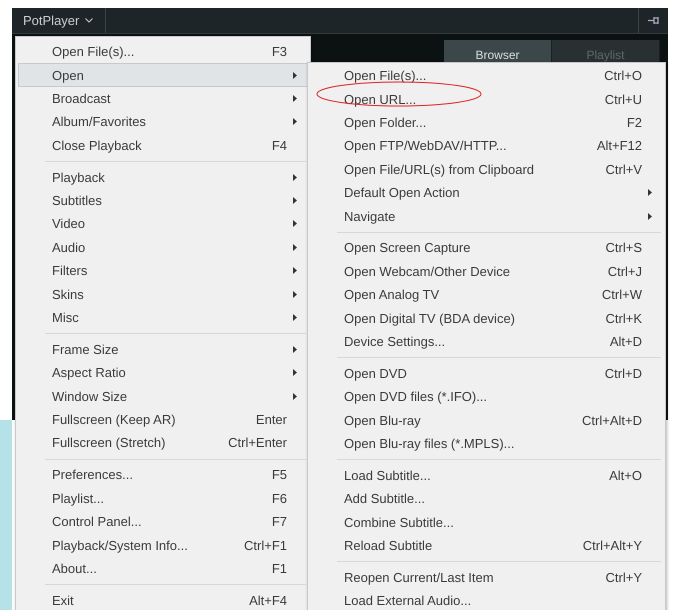  I want to click on menu-item: Open File(s)... F3, so click(163, 52).